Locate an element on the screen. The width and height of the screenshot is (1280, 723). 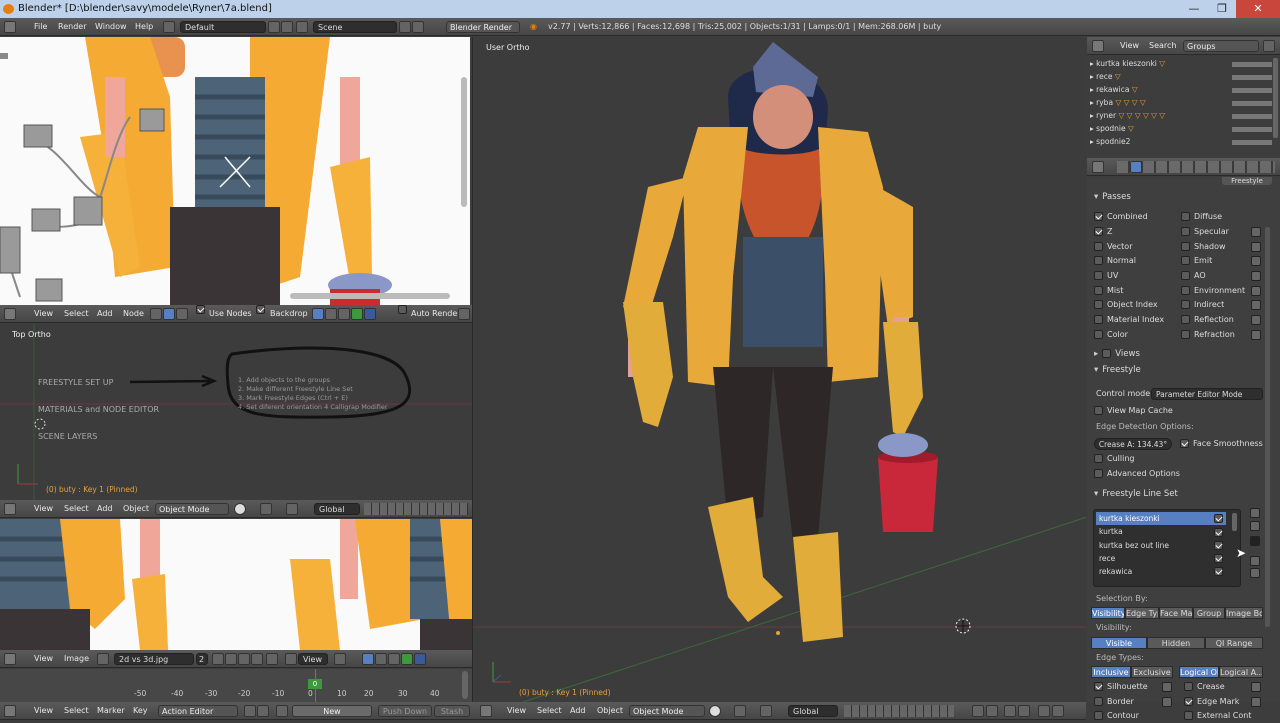
culling-checkbox is located at coordinates (1098, 458).